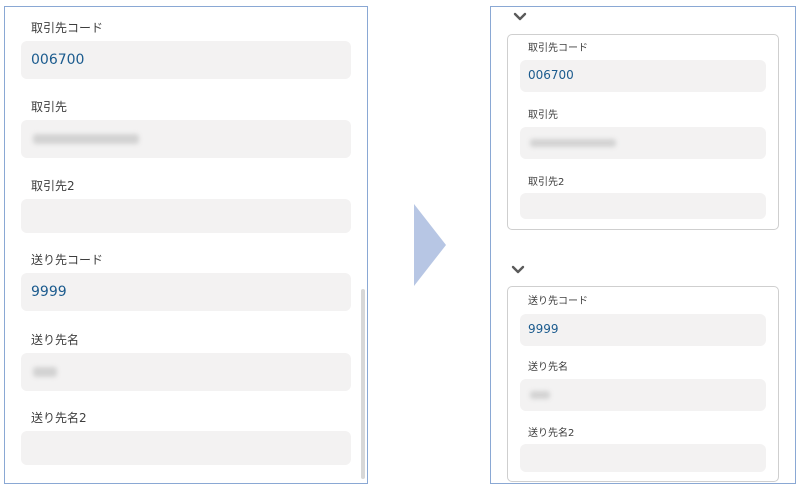  I want to click on scrollbar, so click(363, 384).